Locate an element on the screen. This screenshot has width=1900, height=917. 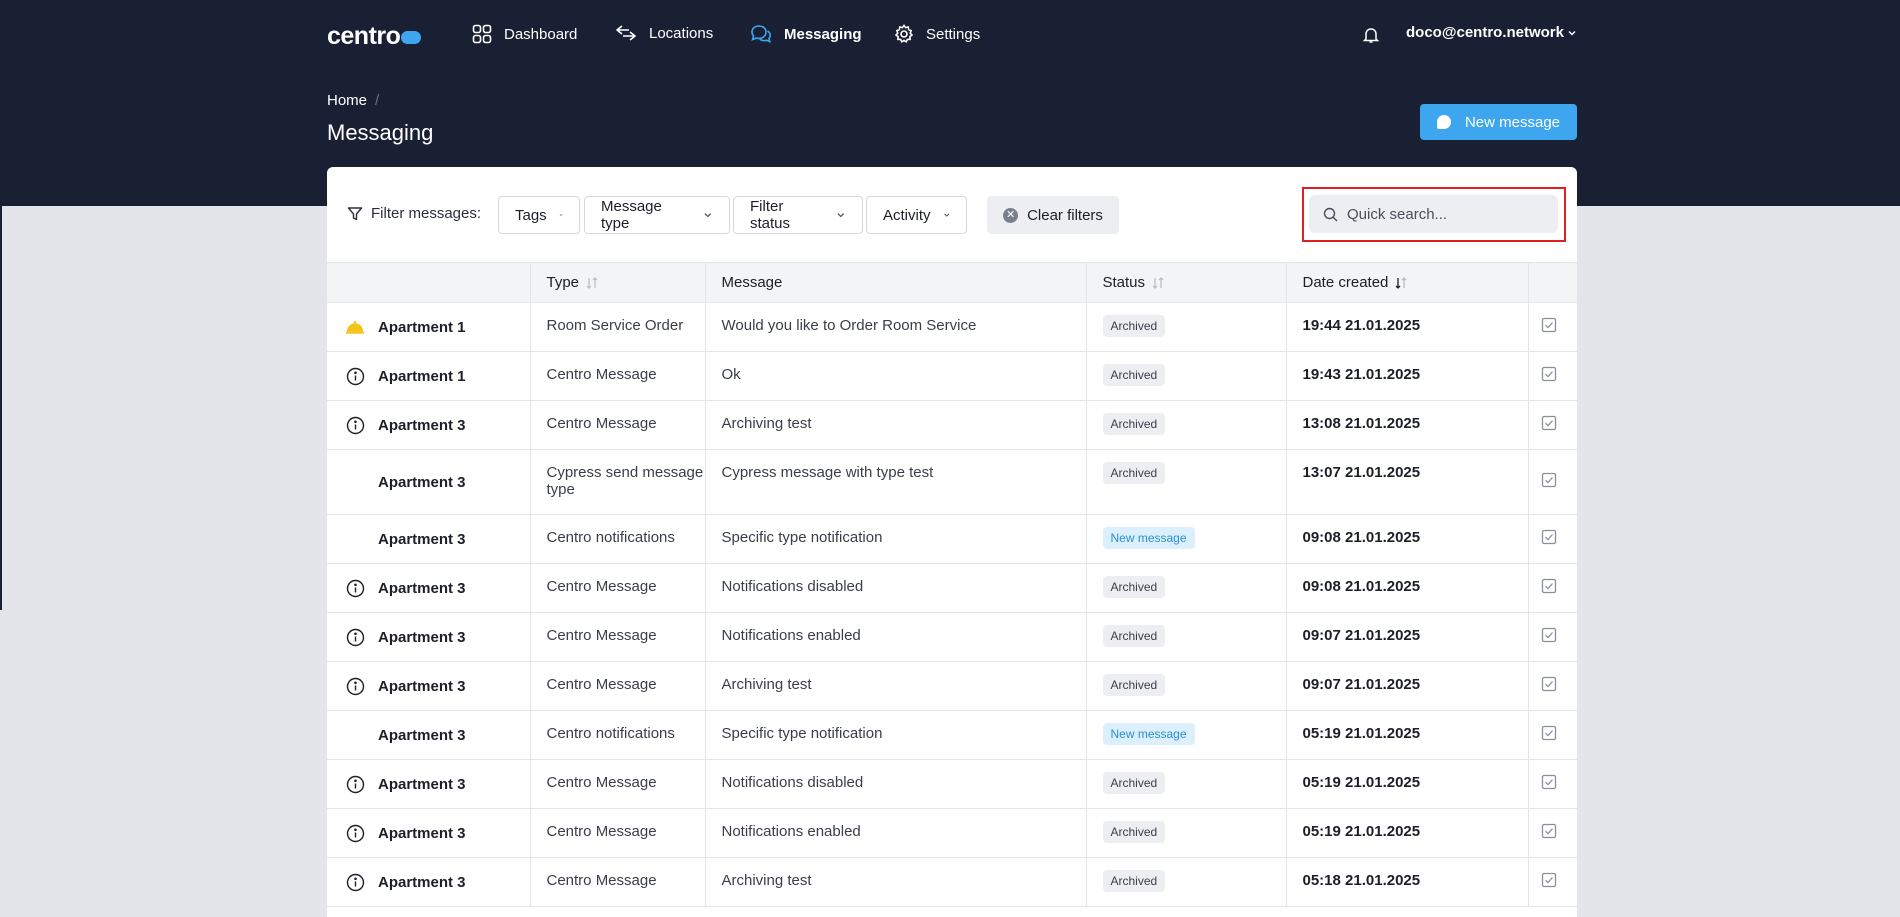
user-menu: doco@centro.network is located at coordinates (1491, 32).